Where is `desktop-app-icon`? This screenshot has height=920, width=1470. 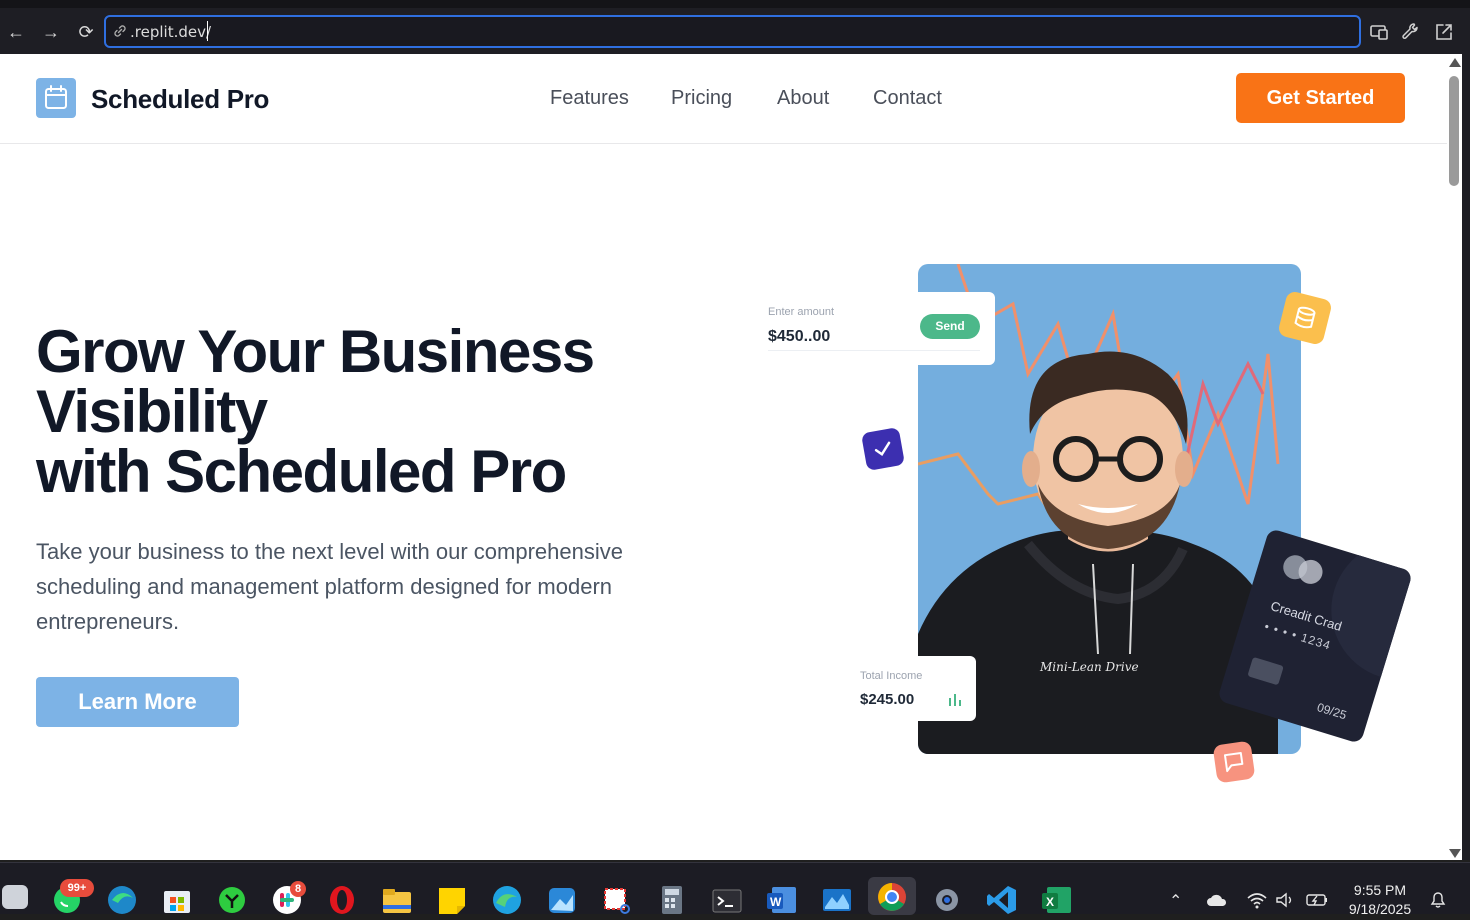 desktop-app-icon is located at coordinates (15, 897).